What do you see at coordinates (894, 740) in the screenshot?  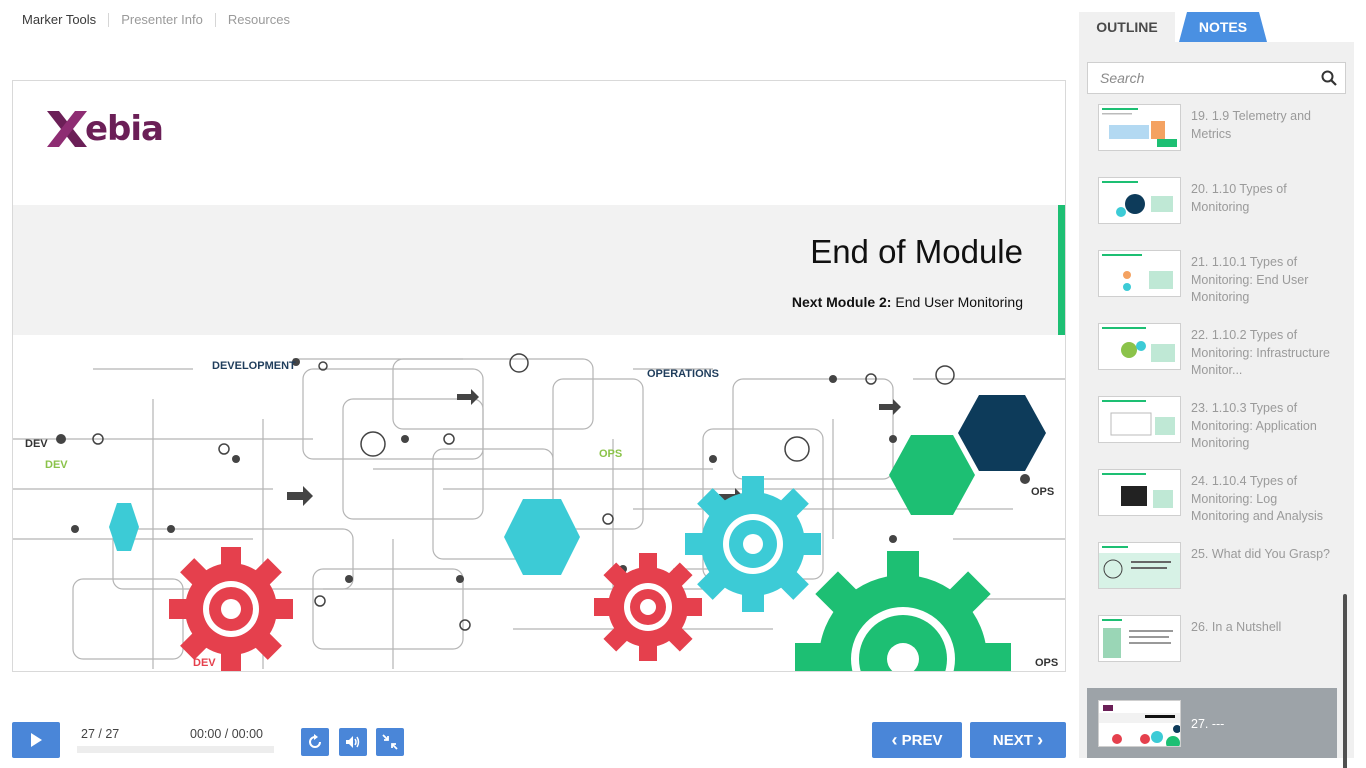 I see `chevron-left-icon: ‹` at bounding box center [894, 740].